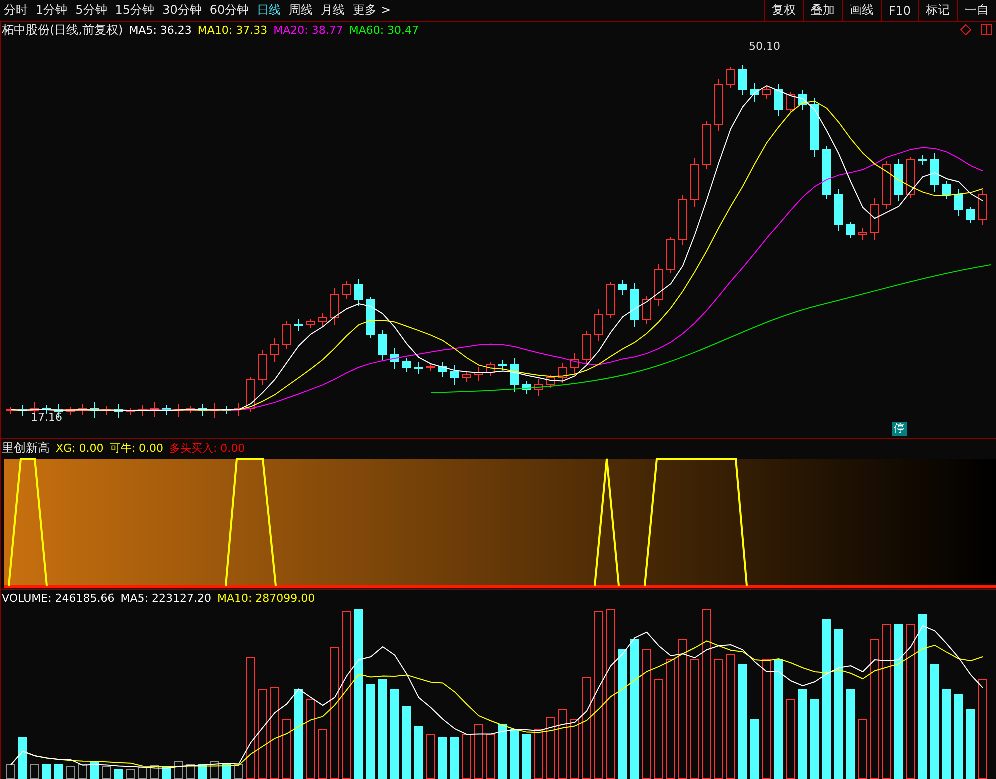  Describe the element at coordinates (937, 10) in the screenshot. I see `toolbar-button: 标记` at that location.